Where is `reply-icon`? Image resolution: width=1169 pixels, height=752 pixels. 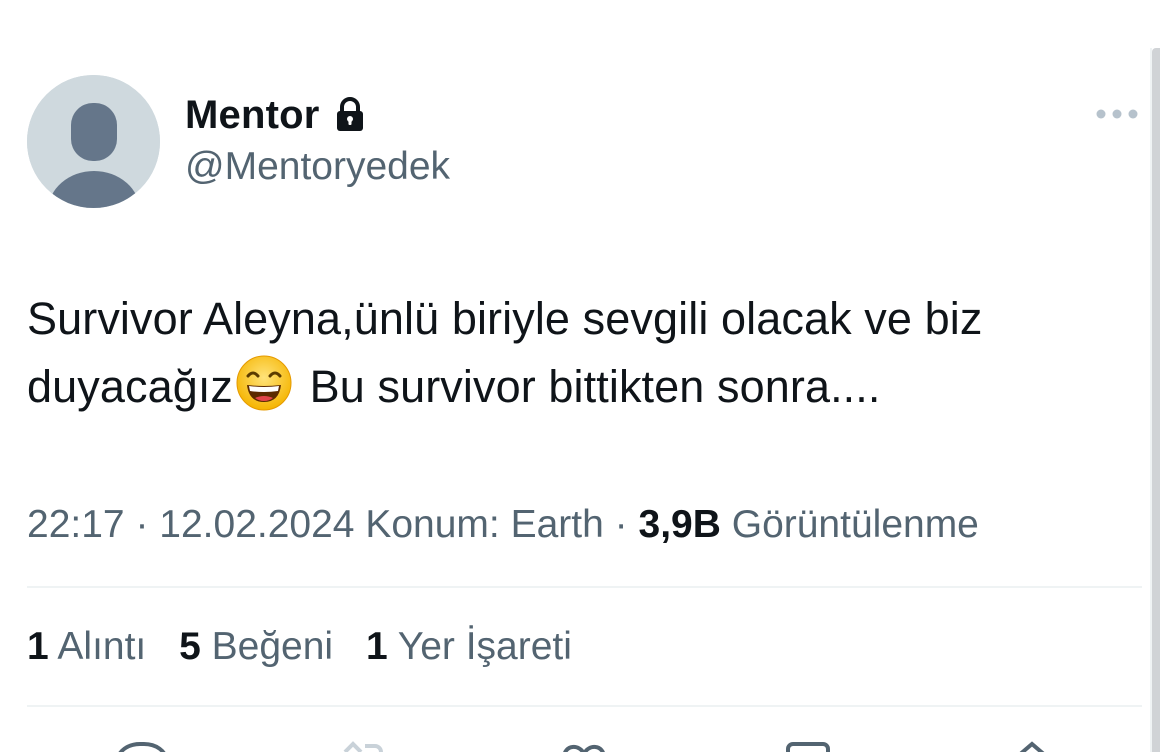
reply-icon is located at coordinates (140, 745).